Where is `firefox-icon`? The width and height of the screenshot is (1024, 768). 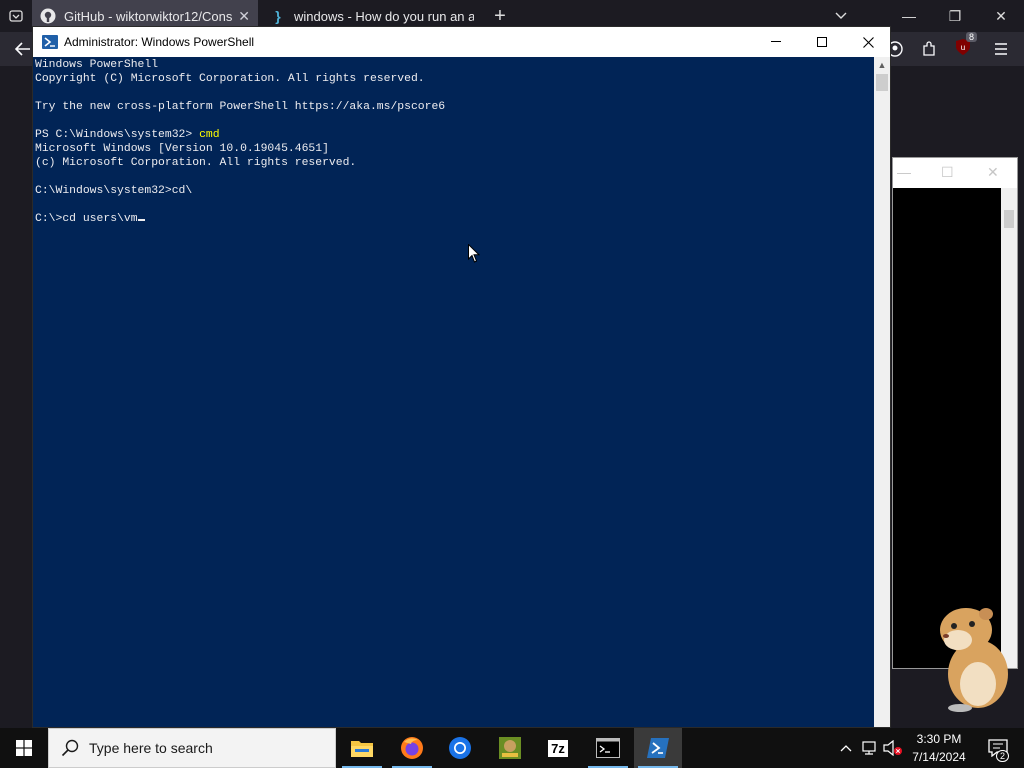
firefox-icon is located at coordinates (412, 748).